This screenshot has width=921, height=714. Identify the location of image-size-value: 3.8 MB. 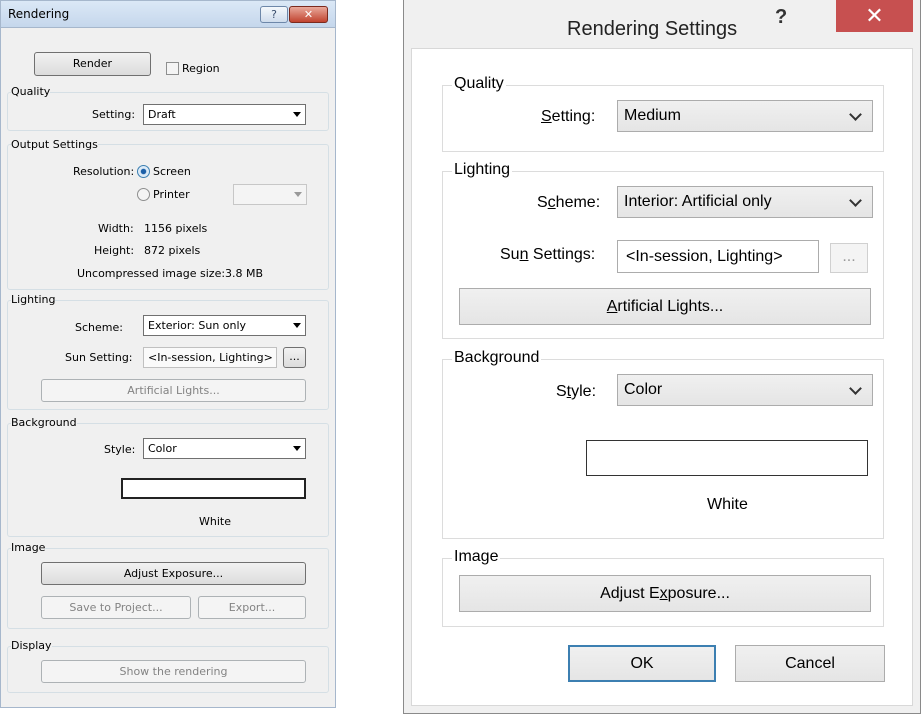
(244, 273).